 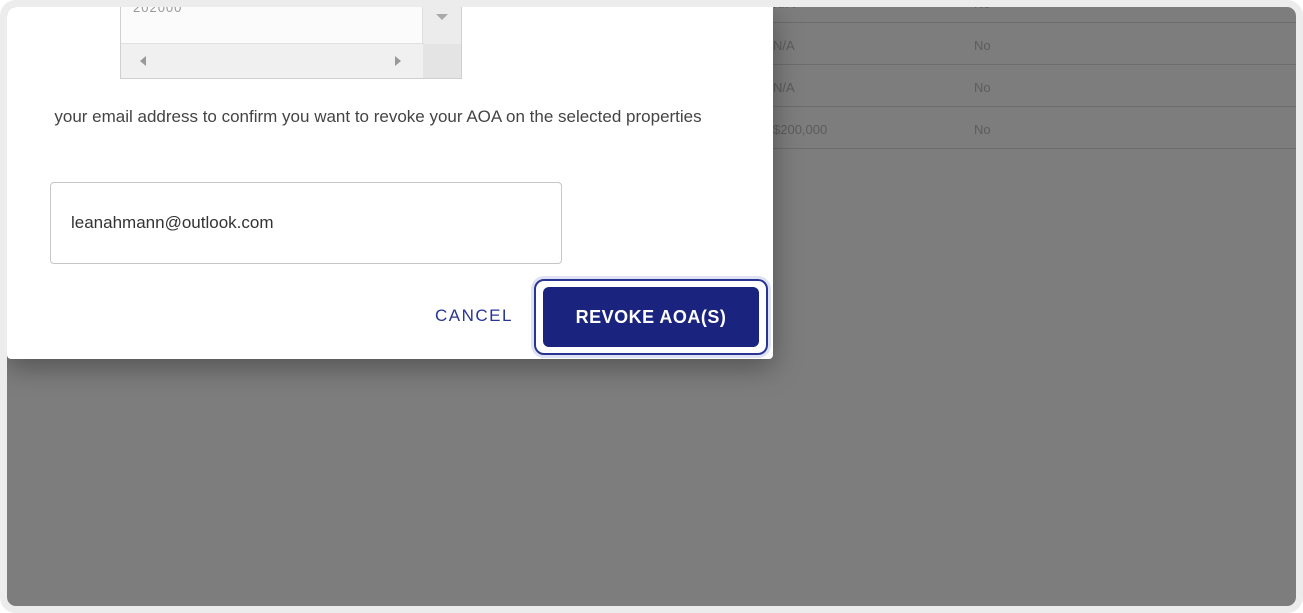 I want to click on chevron-down-icon, so click(x=442, y=17).